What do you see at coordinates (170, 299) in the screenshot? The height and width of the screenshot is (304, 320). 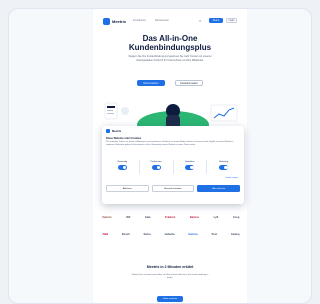 I see `video-button: Video ansehen` at bounding box center [170, 299].